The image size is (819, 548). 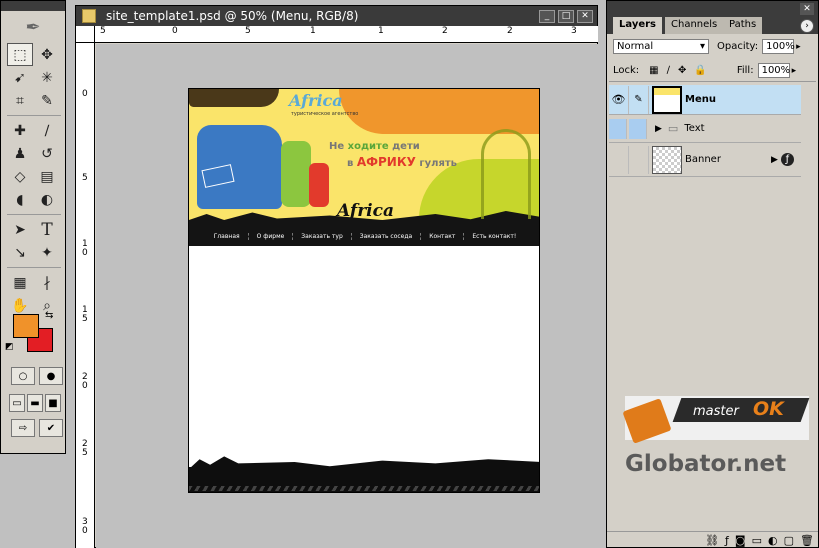 What do you see at coordinates (17, 403) in the screenshot?
I see `standard-screen-mode-button: ▭` at bounding box center [17, 403].